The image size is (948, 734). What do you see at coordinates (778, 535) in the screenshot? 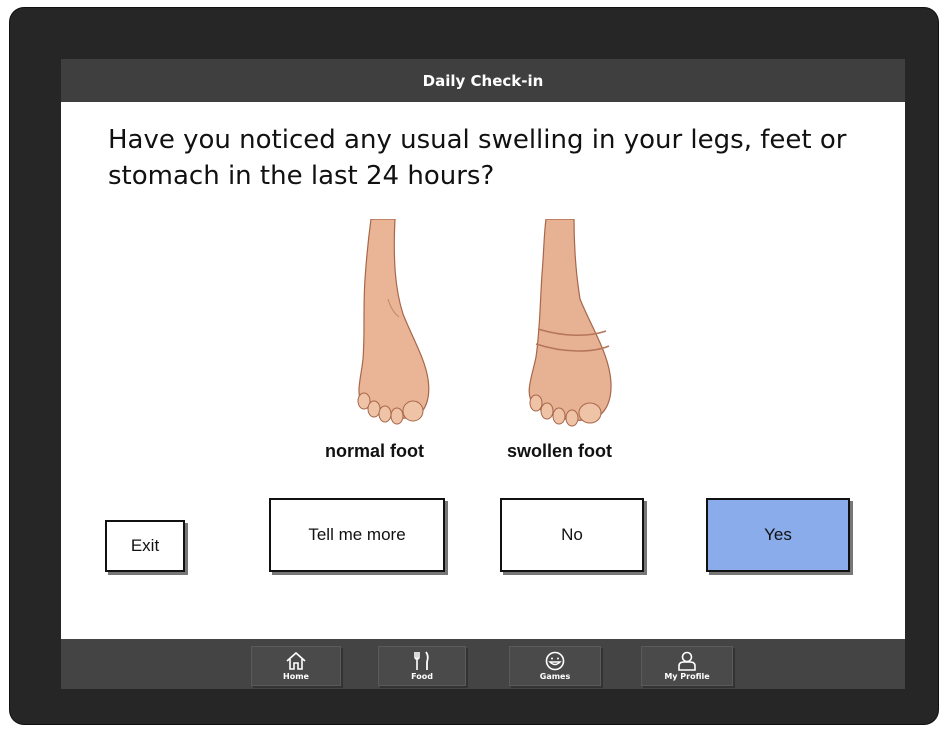
I see `yes-button: Yes` at bounding box center [778, 535].